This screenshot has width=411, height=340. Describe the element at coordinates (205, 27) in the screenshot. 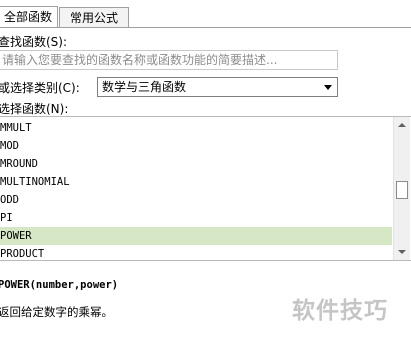

I see `tab-divider` at that location.